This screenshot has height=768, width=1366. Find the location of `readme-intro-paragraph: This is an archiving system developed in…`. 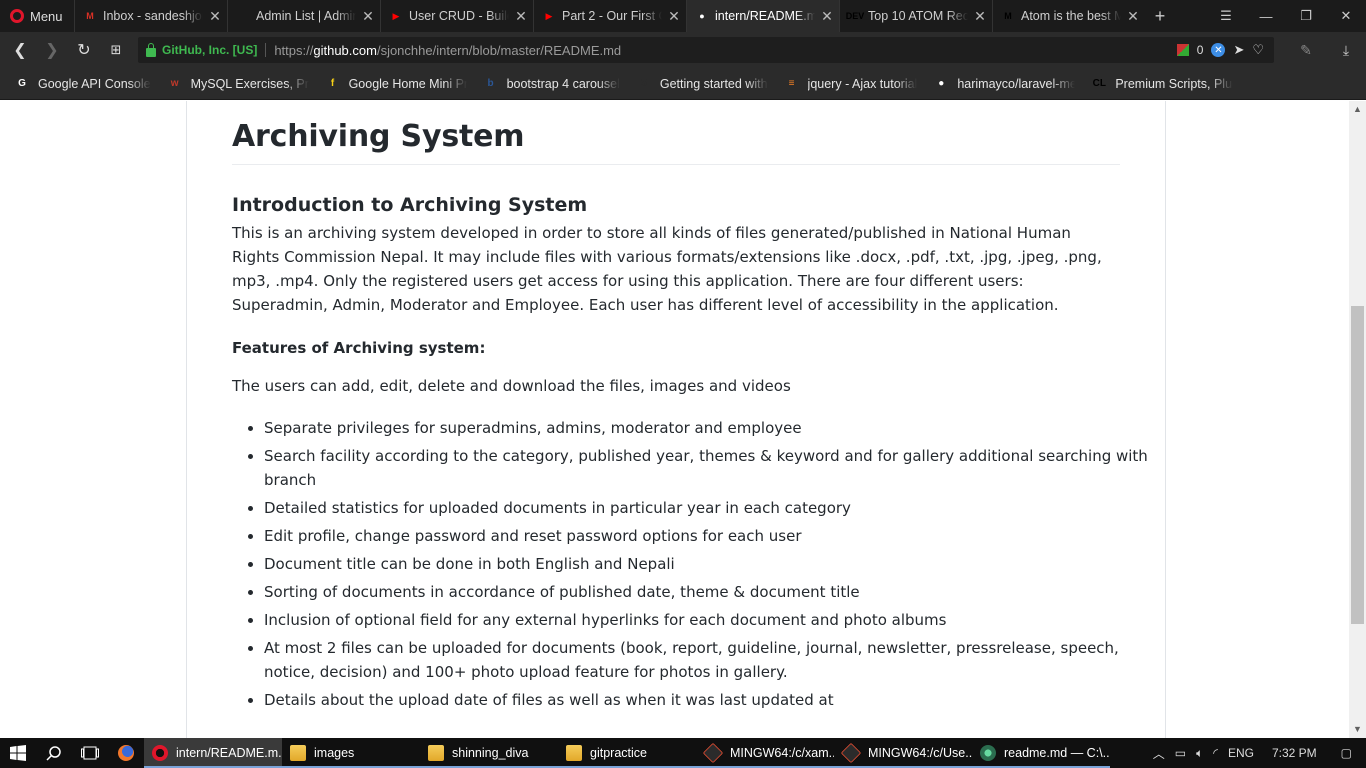

readme-intro-paragraph: This is an archiving system developed in… is located at coordinates (667, 269).